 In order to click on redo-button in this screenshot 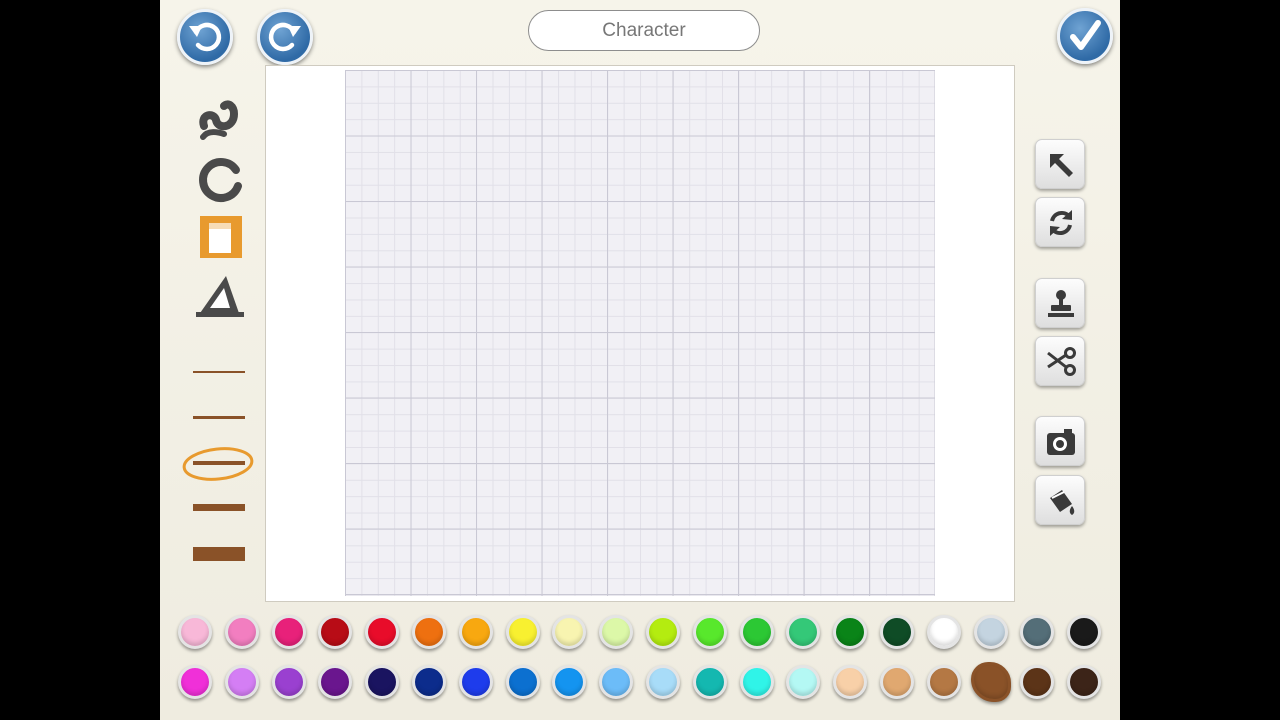, I will do `click(285, 37)`.